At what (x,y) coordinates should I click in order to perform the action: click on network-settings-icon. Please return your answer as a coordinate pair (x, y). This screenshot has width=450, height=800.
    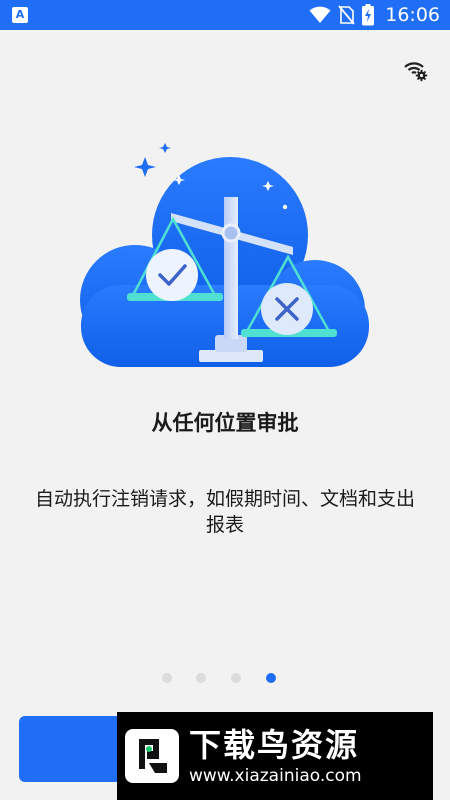
    Looking at the image, I should click on (415, 69).